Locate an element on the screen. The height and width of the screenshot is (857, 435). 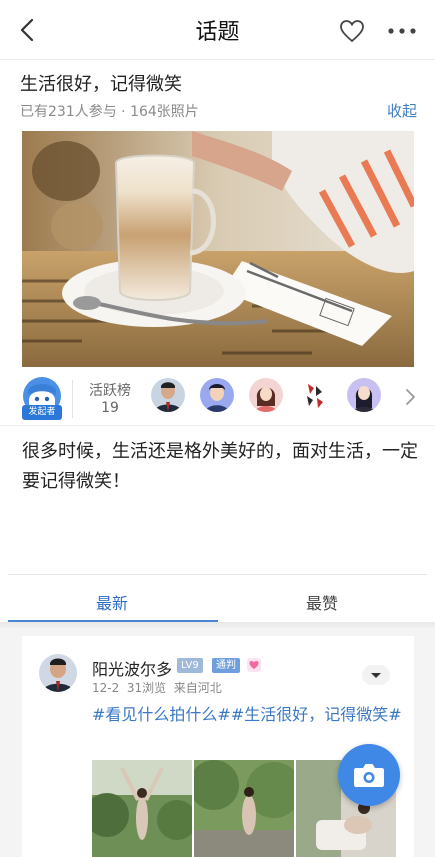
tab-most-liked: 最赞 is located at coordinates (322, 602).